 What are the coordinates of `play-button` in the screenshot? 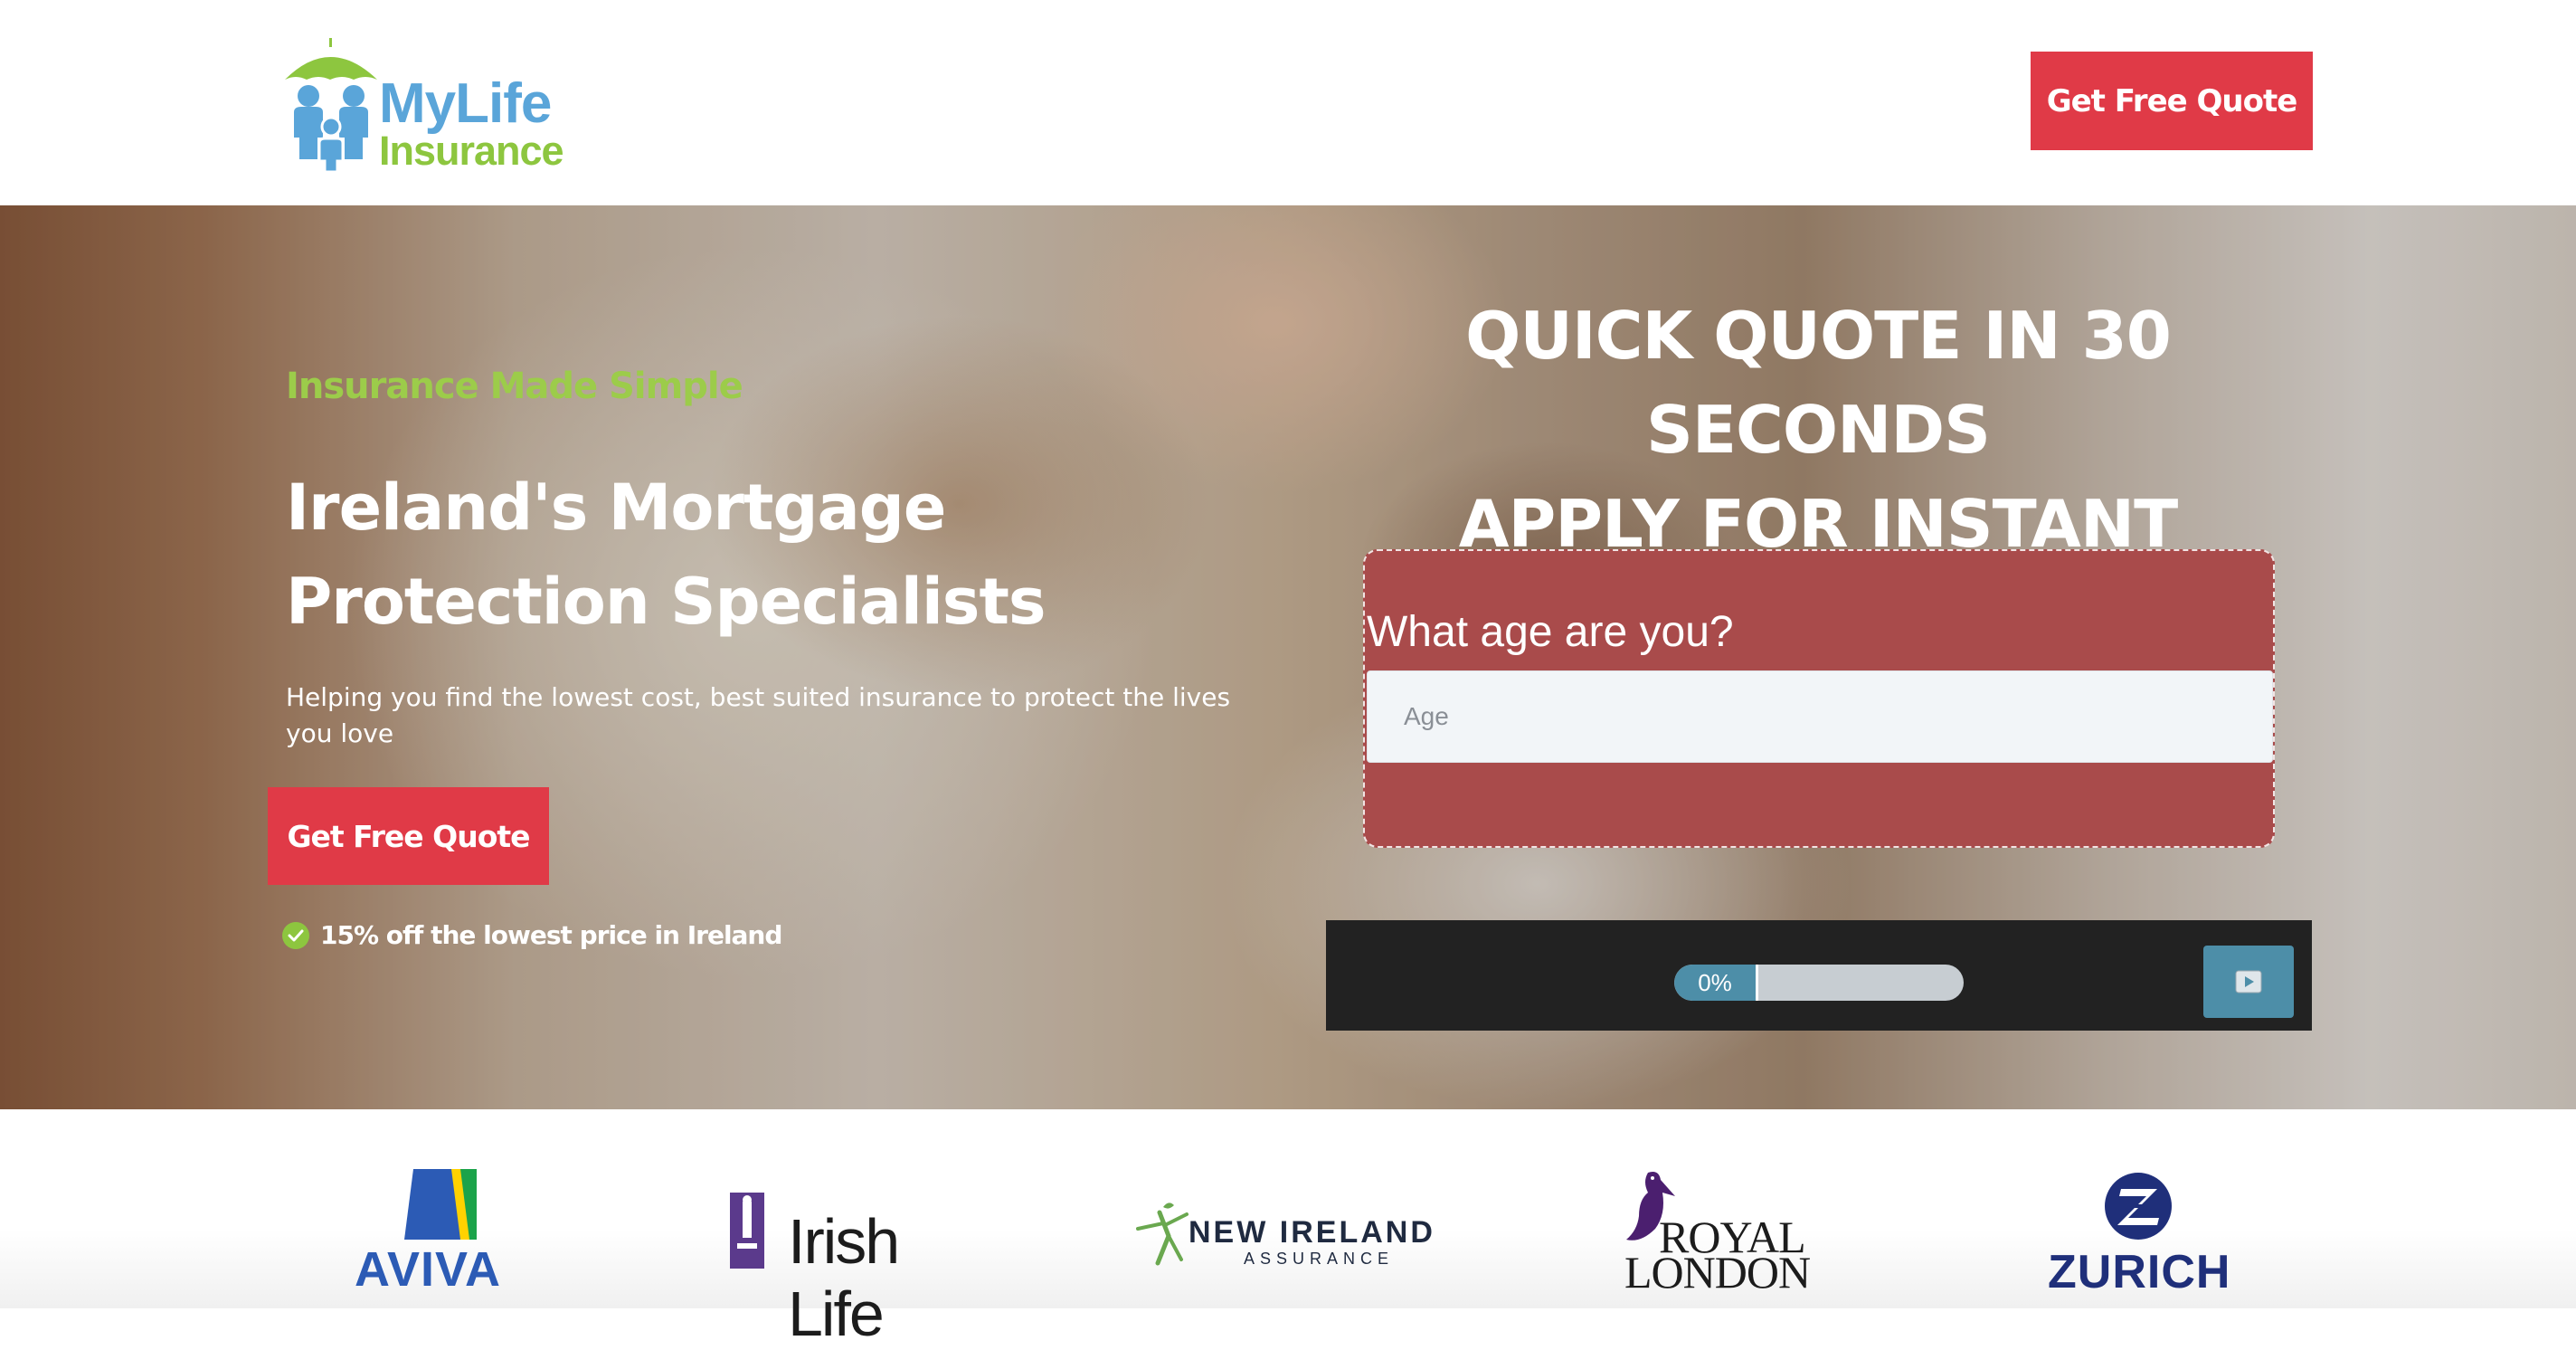 It's located at (2249, 982).